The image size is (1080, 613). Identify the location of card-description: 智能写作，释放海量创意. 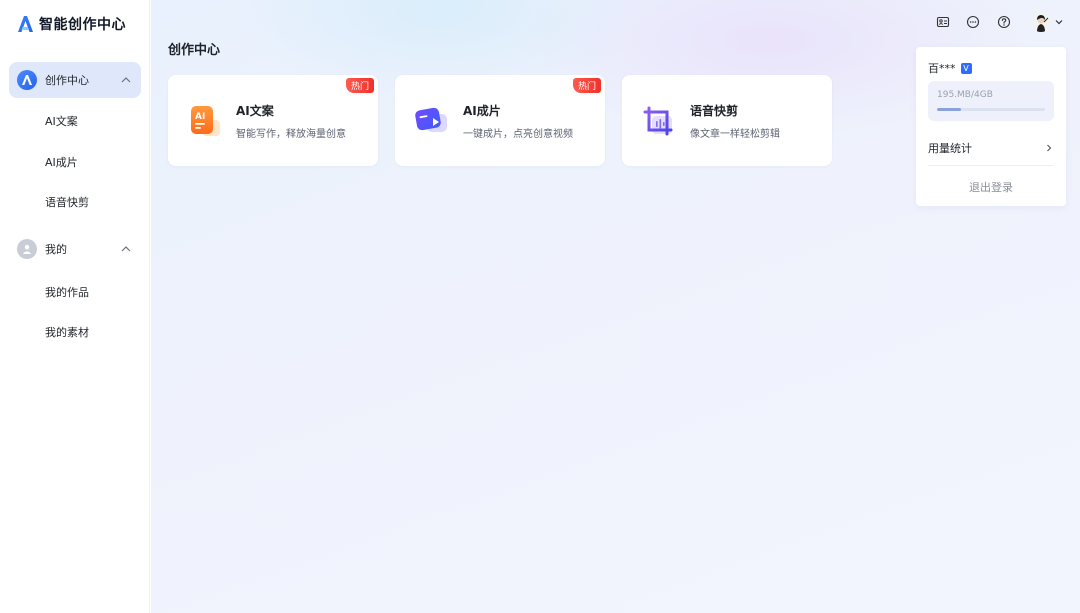
(291, 134).